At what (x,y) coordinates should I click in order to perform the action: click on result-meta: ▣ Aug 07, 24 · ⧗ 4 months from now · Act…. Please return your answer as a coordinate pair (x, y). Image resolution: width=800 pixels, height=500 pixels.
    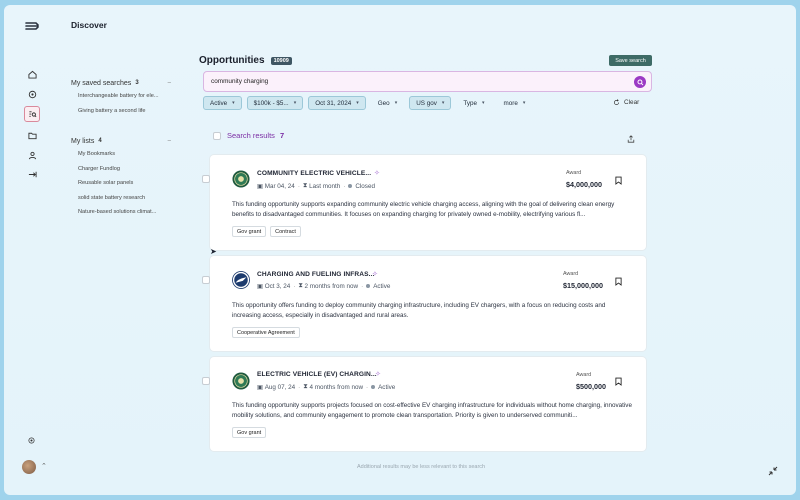
    Looking at the image, I should click on (326, 387).